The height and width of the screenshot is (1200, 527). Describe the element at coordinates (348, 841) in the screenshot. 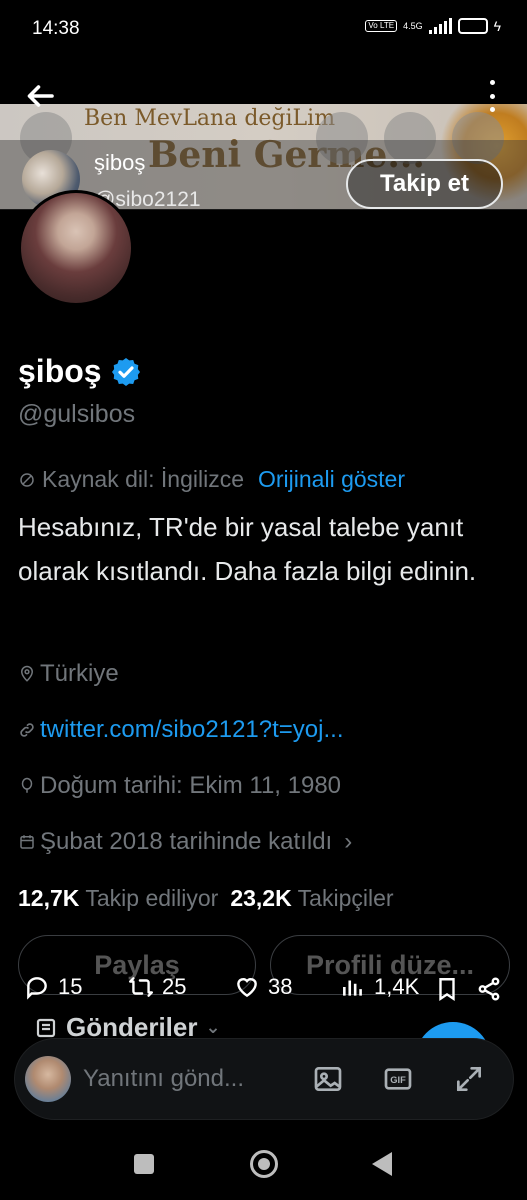

I see `chevron-right-icon: ›` at that location.